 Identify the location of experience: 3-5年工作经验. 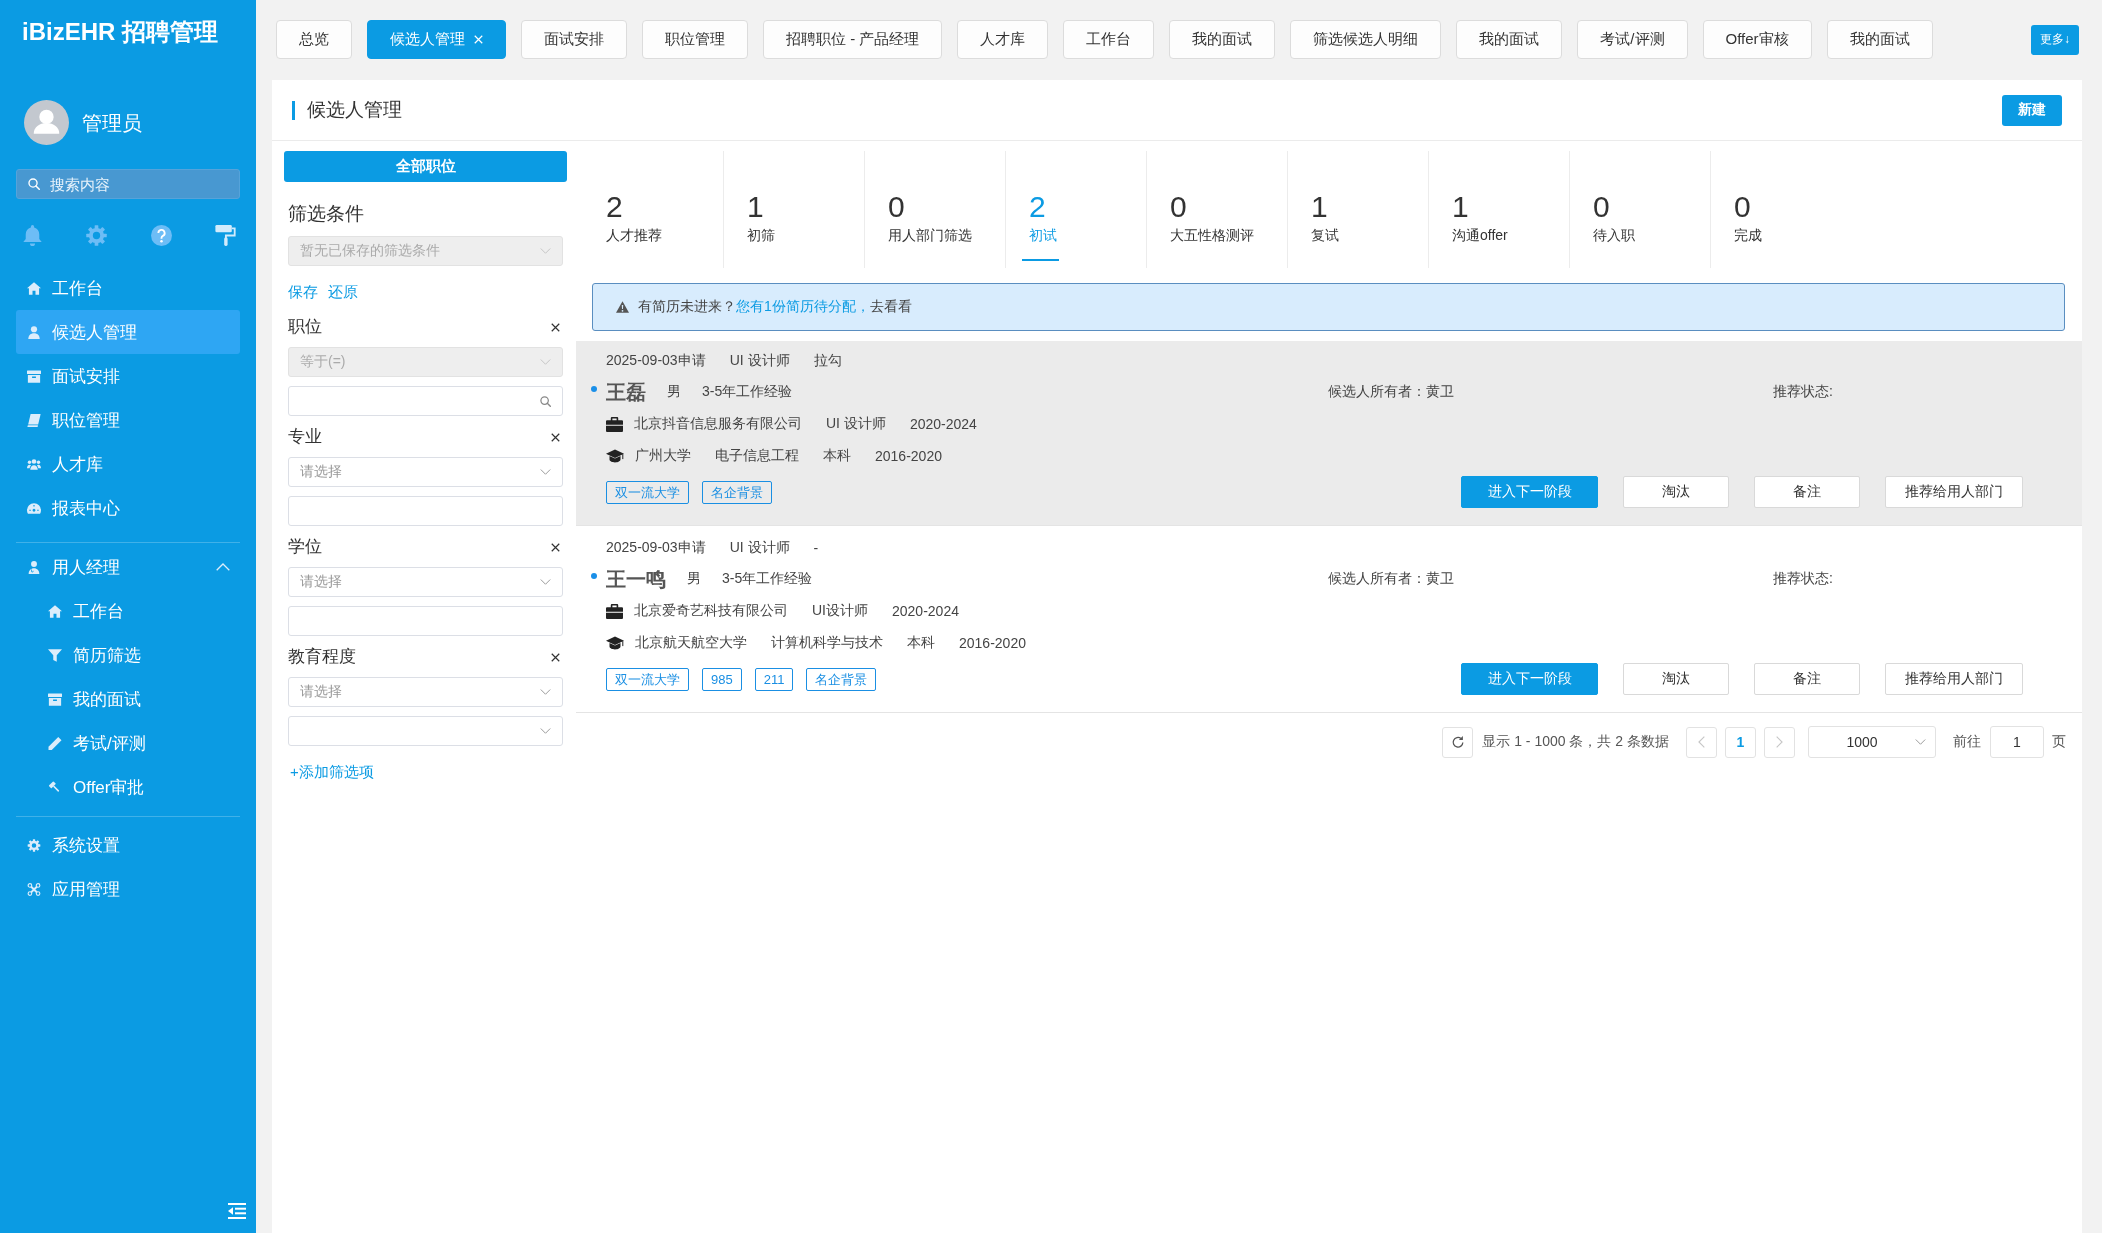
(767, 579).